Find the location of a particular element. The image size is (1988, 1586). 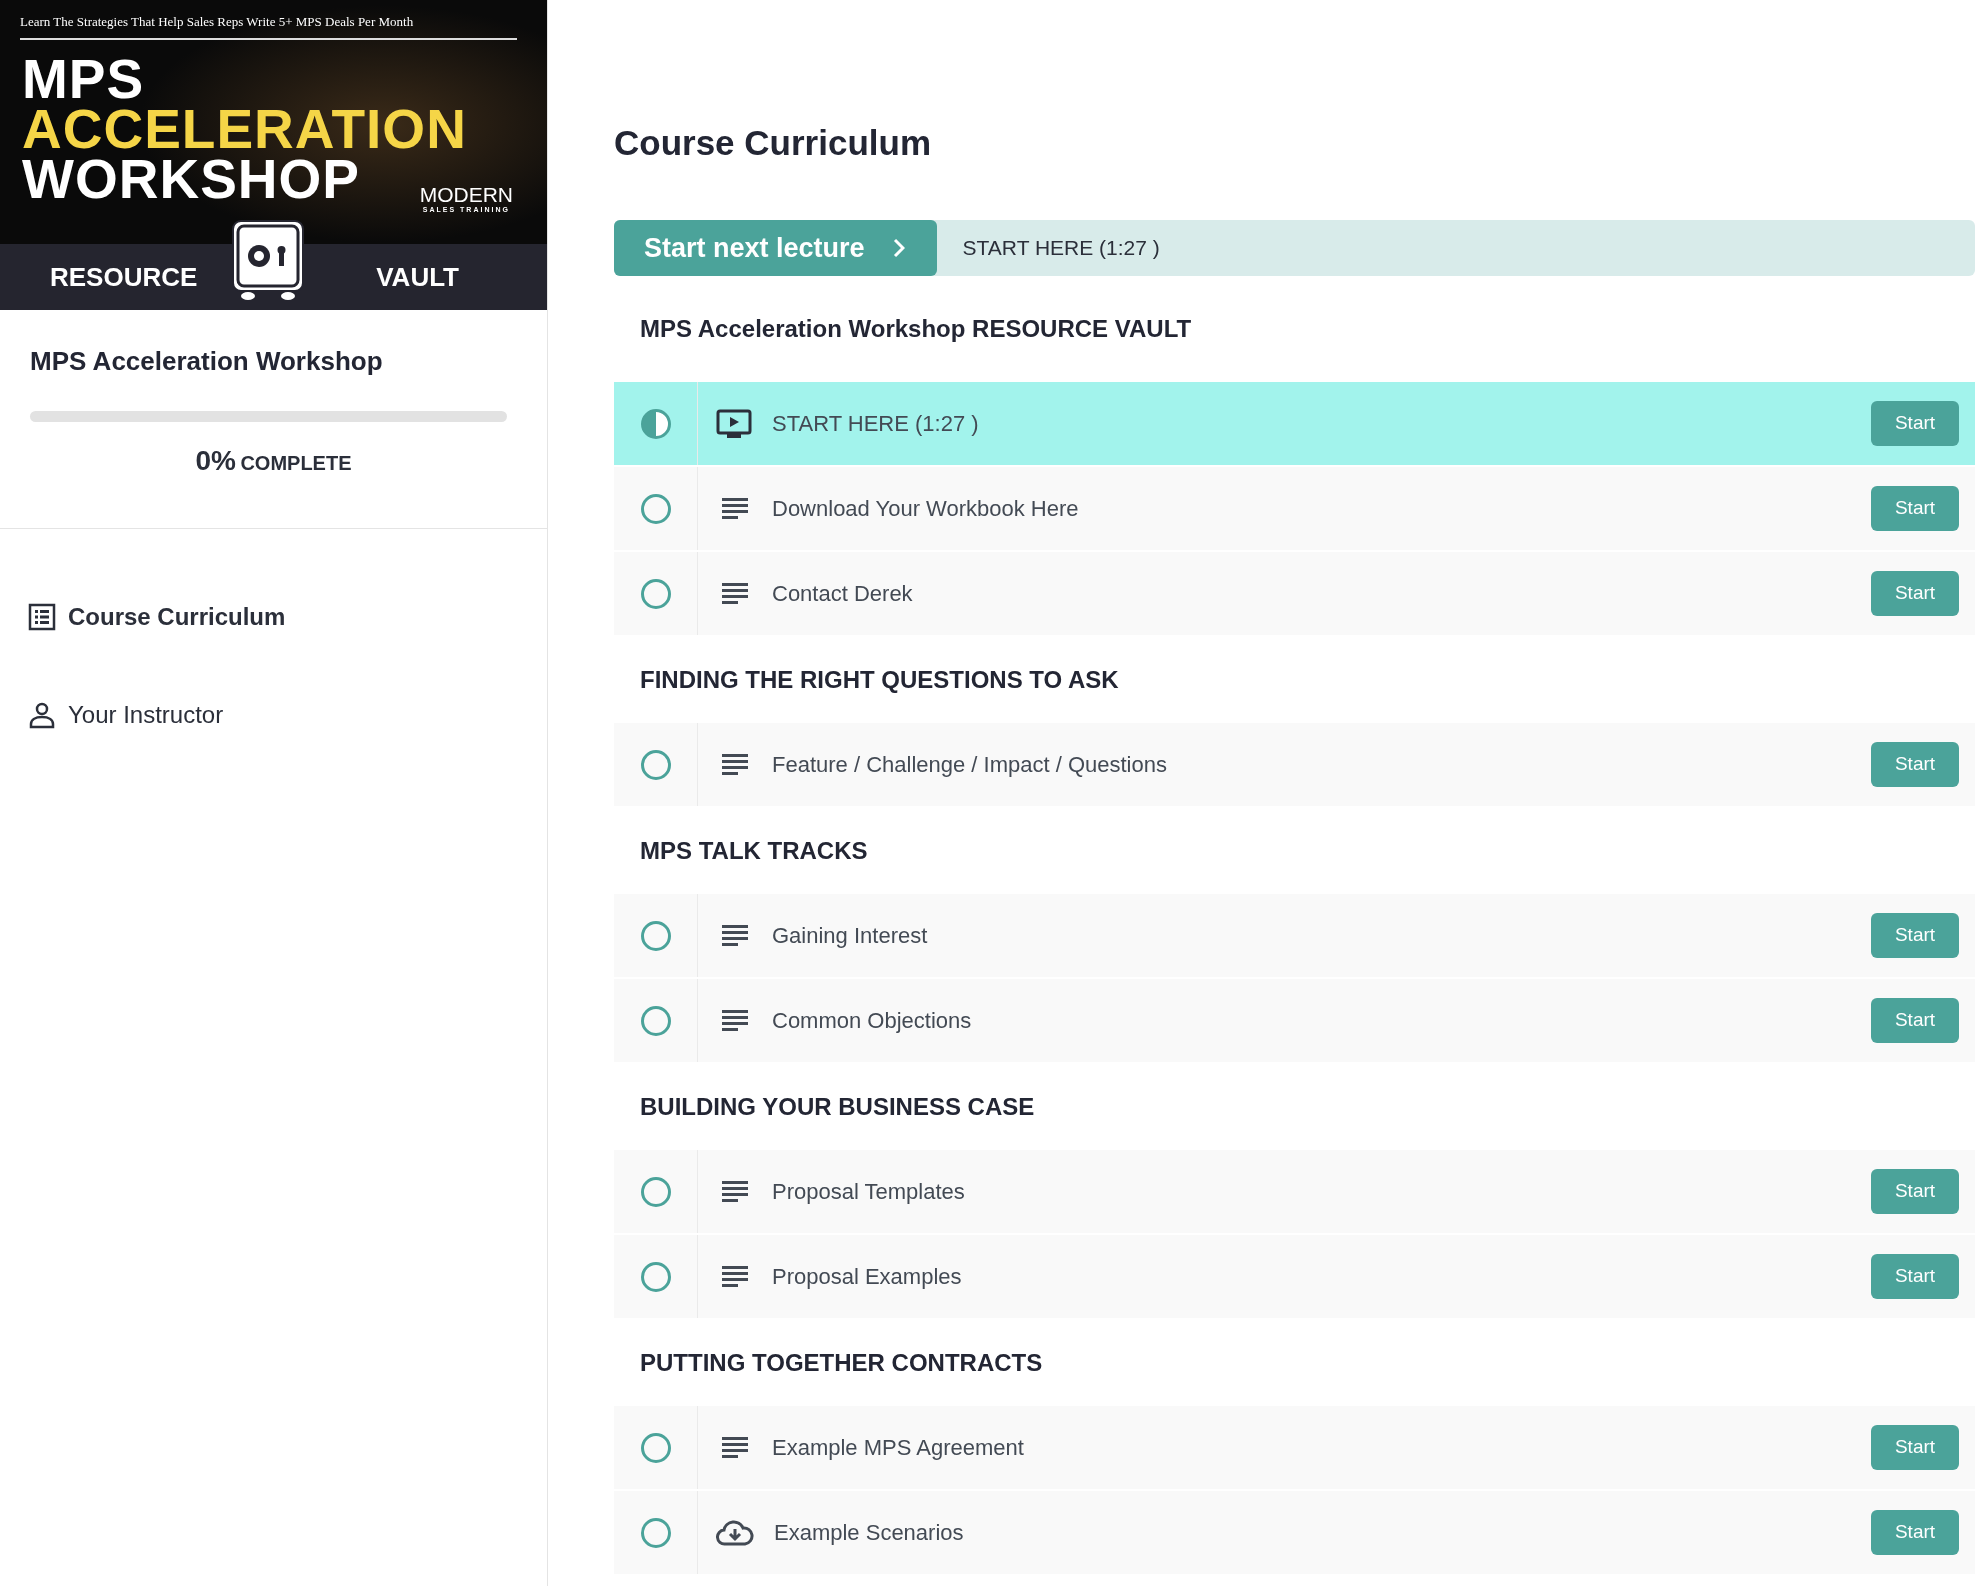

section-title: PUTTING TOGETHER CONTRACTS is located at coordinates (841, 1363).